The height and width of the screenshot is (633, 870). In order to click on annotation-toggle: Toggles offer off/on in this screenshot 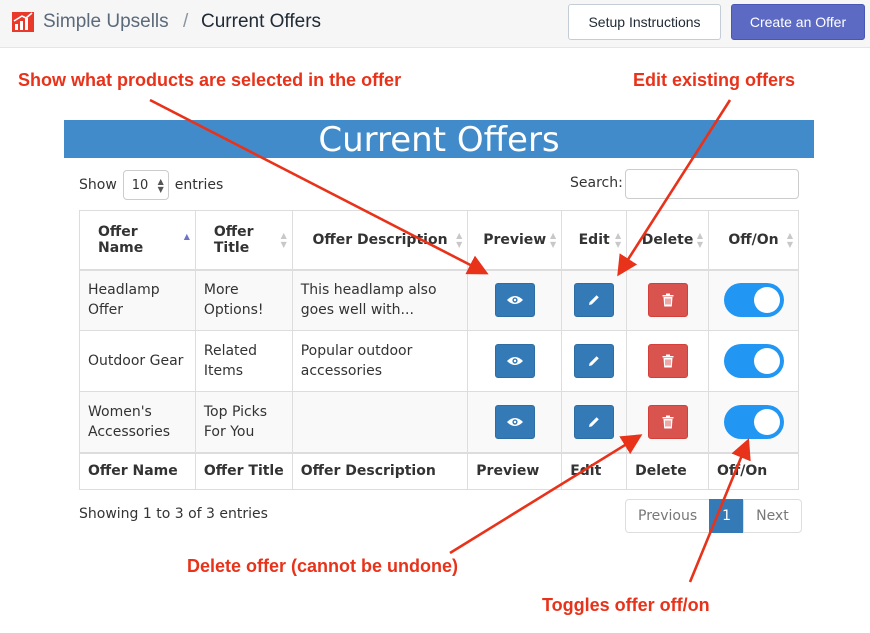, I will do `click(626, 605)`.